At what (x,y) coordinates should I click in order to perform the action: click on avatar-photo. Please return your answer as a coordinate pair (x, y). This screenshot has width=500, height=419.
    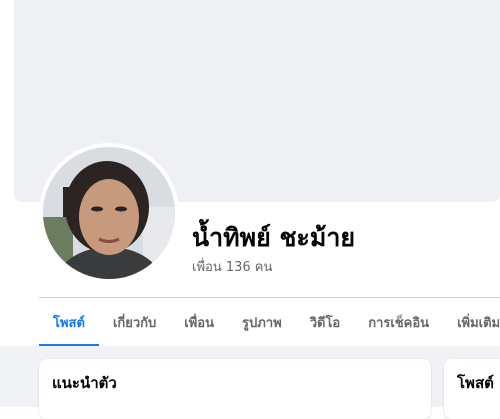
    Looking at the image, I should click on (109, 213).